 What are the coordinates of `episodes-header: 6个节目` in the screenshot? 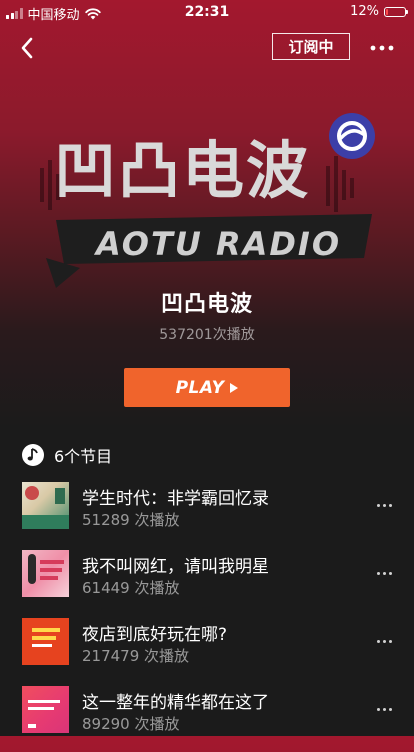 It's located at (67, 455).